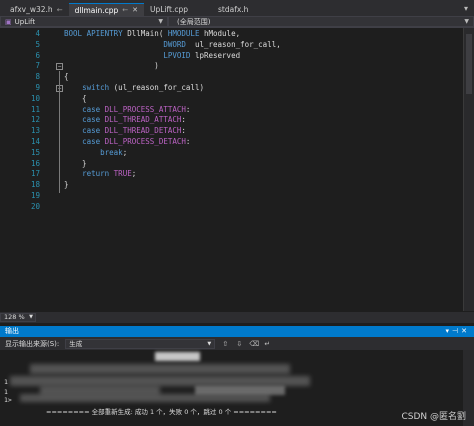 This screenshot has width=474, height=426. What do you see at coordinates (136, 109) in the screenshot?
I see `code-line: case DLL_PROCESS_ATTACH:` at bounding box center [136, 109].